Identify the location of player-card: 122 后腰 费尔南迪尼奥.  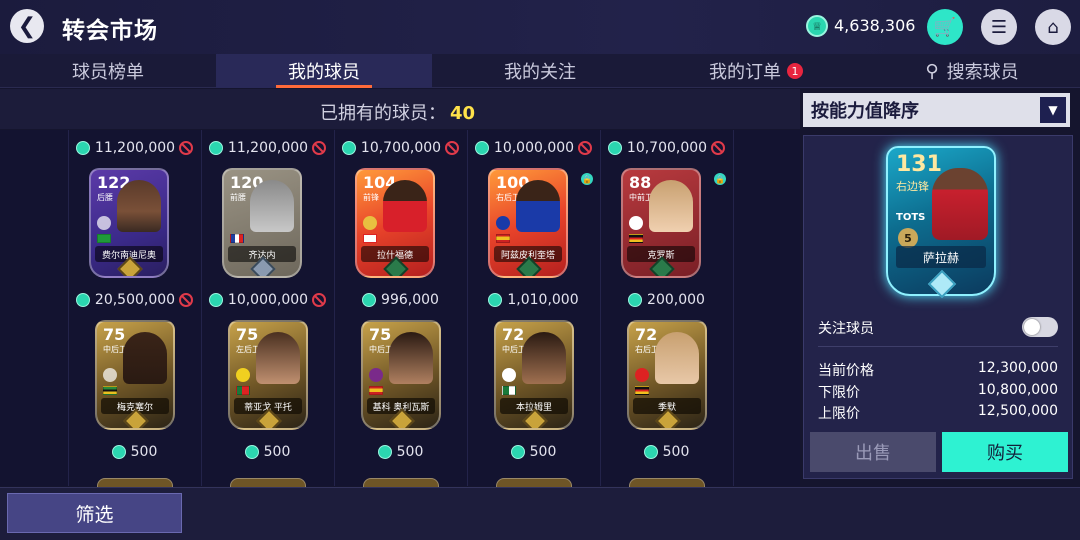
(129, 223).